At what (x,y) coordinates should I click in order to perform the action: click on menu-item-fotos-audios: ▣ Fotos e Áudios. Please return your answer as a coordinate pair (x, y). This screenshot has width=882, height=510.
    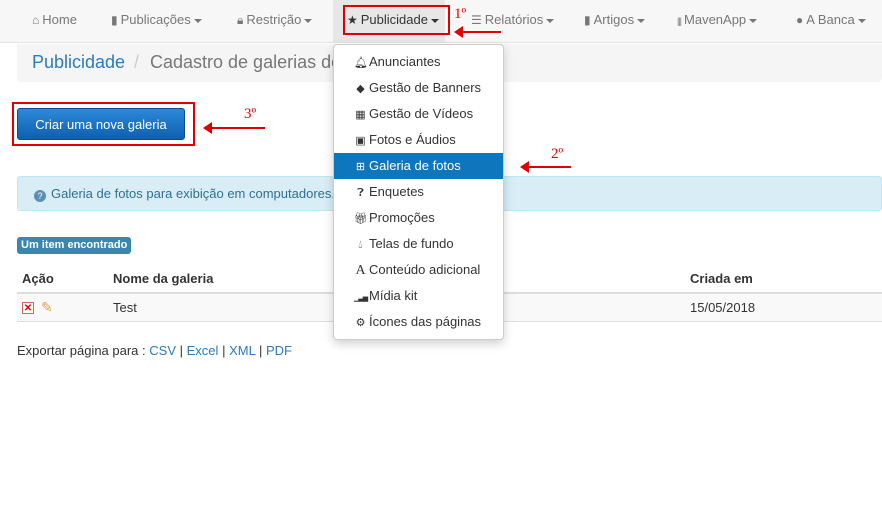
    Looking at the image, I should click on (418, 140).